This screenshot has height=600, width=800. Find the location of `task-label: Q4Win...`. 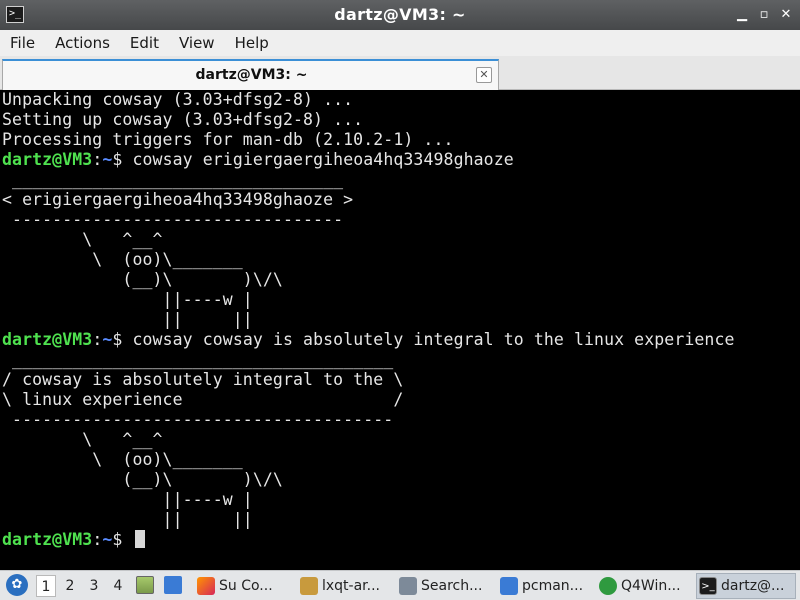

task-label: Q4Win... is located at coordinates (651, 586).